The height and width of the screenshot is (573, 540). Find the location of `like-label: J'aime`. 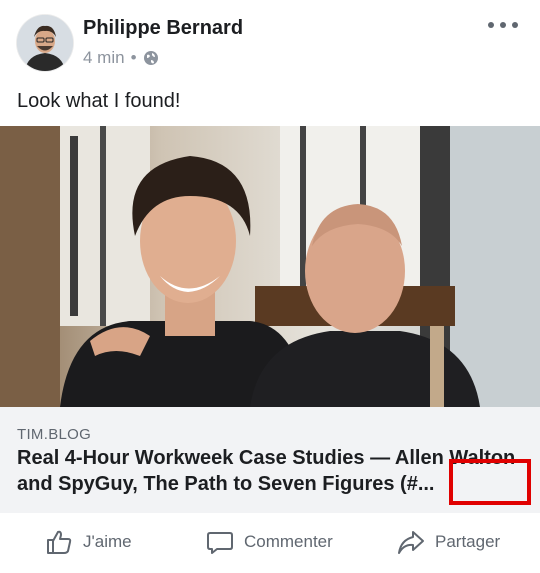

like-label: J'aime is located at coordinates (107, 541).